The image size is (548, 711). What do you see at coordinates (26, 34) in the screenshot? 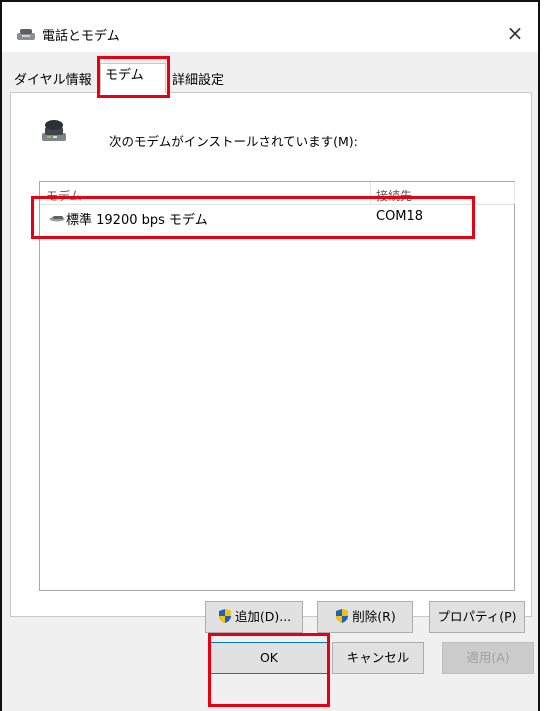
I see `telephone-modem-icon` at bounding box center [26, 34].